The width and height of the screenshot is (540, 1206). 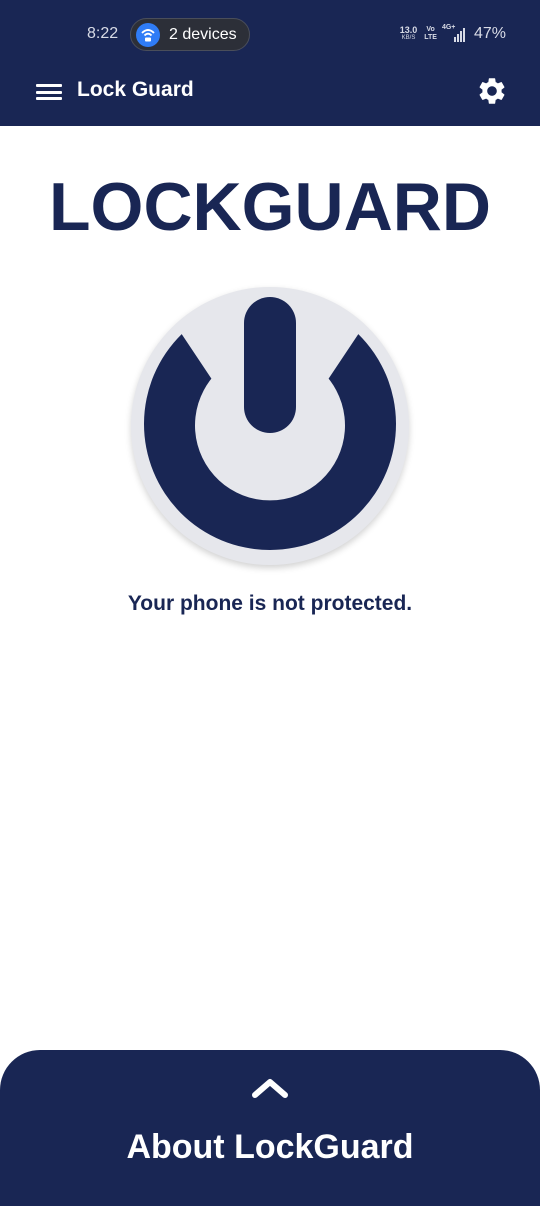 I want to click on settings-button, so click(x=492, y=91).